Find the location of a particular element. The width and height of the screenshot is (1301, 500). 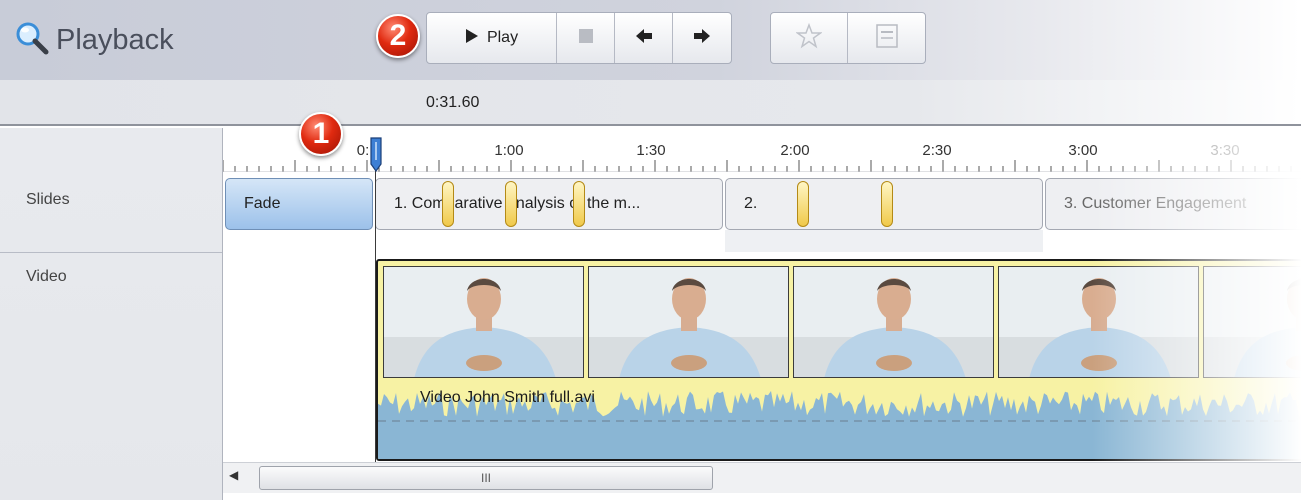

playback-controls: Play is located at coordinates (579, 38).